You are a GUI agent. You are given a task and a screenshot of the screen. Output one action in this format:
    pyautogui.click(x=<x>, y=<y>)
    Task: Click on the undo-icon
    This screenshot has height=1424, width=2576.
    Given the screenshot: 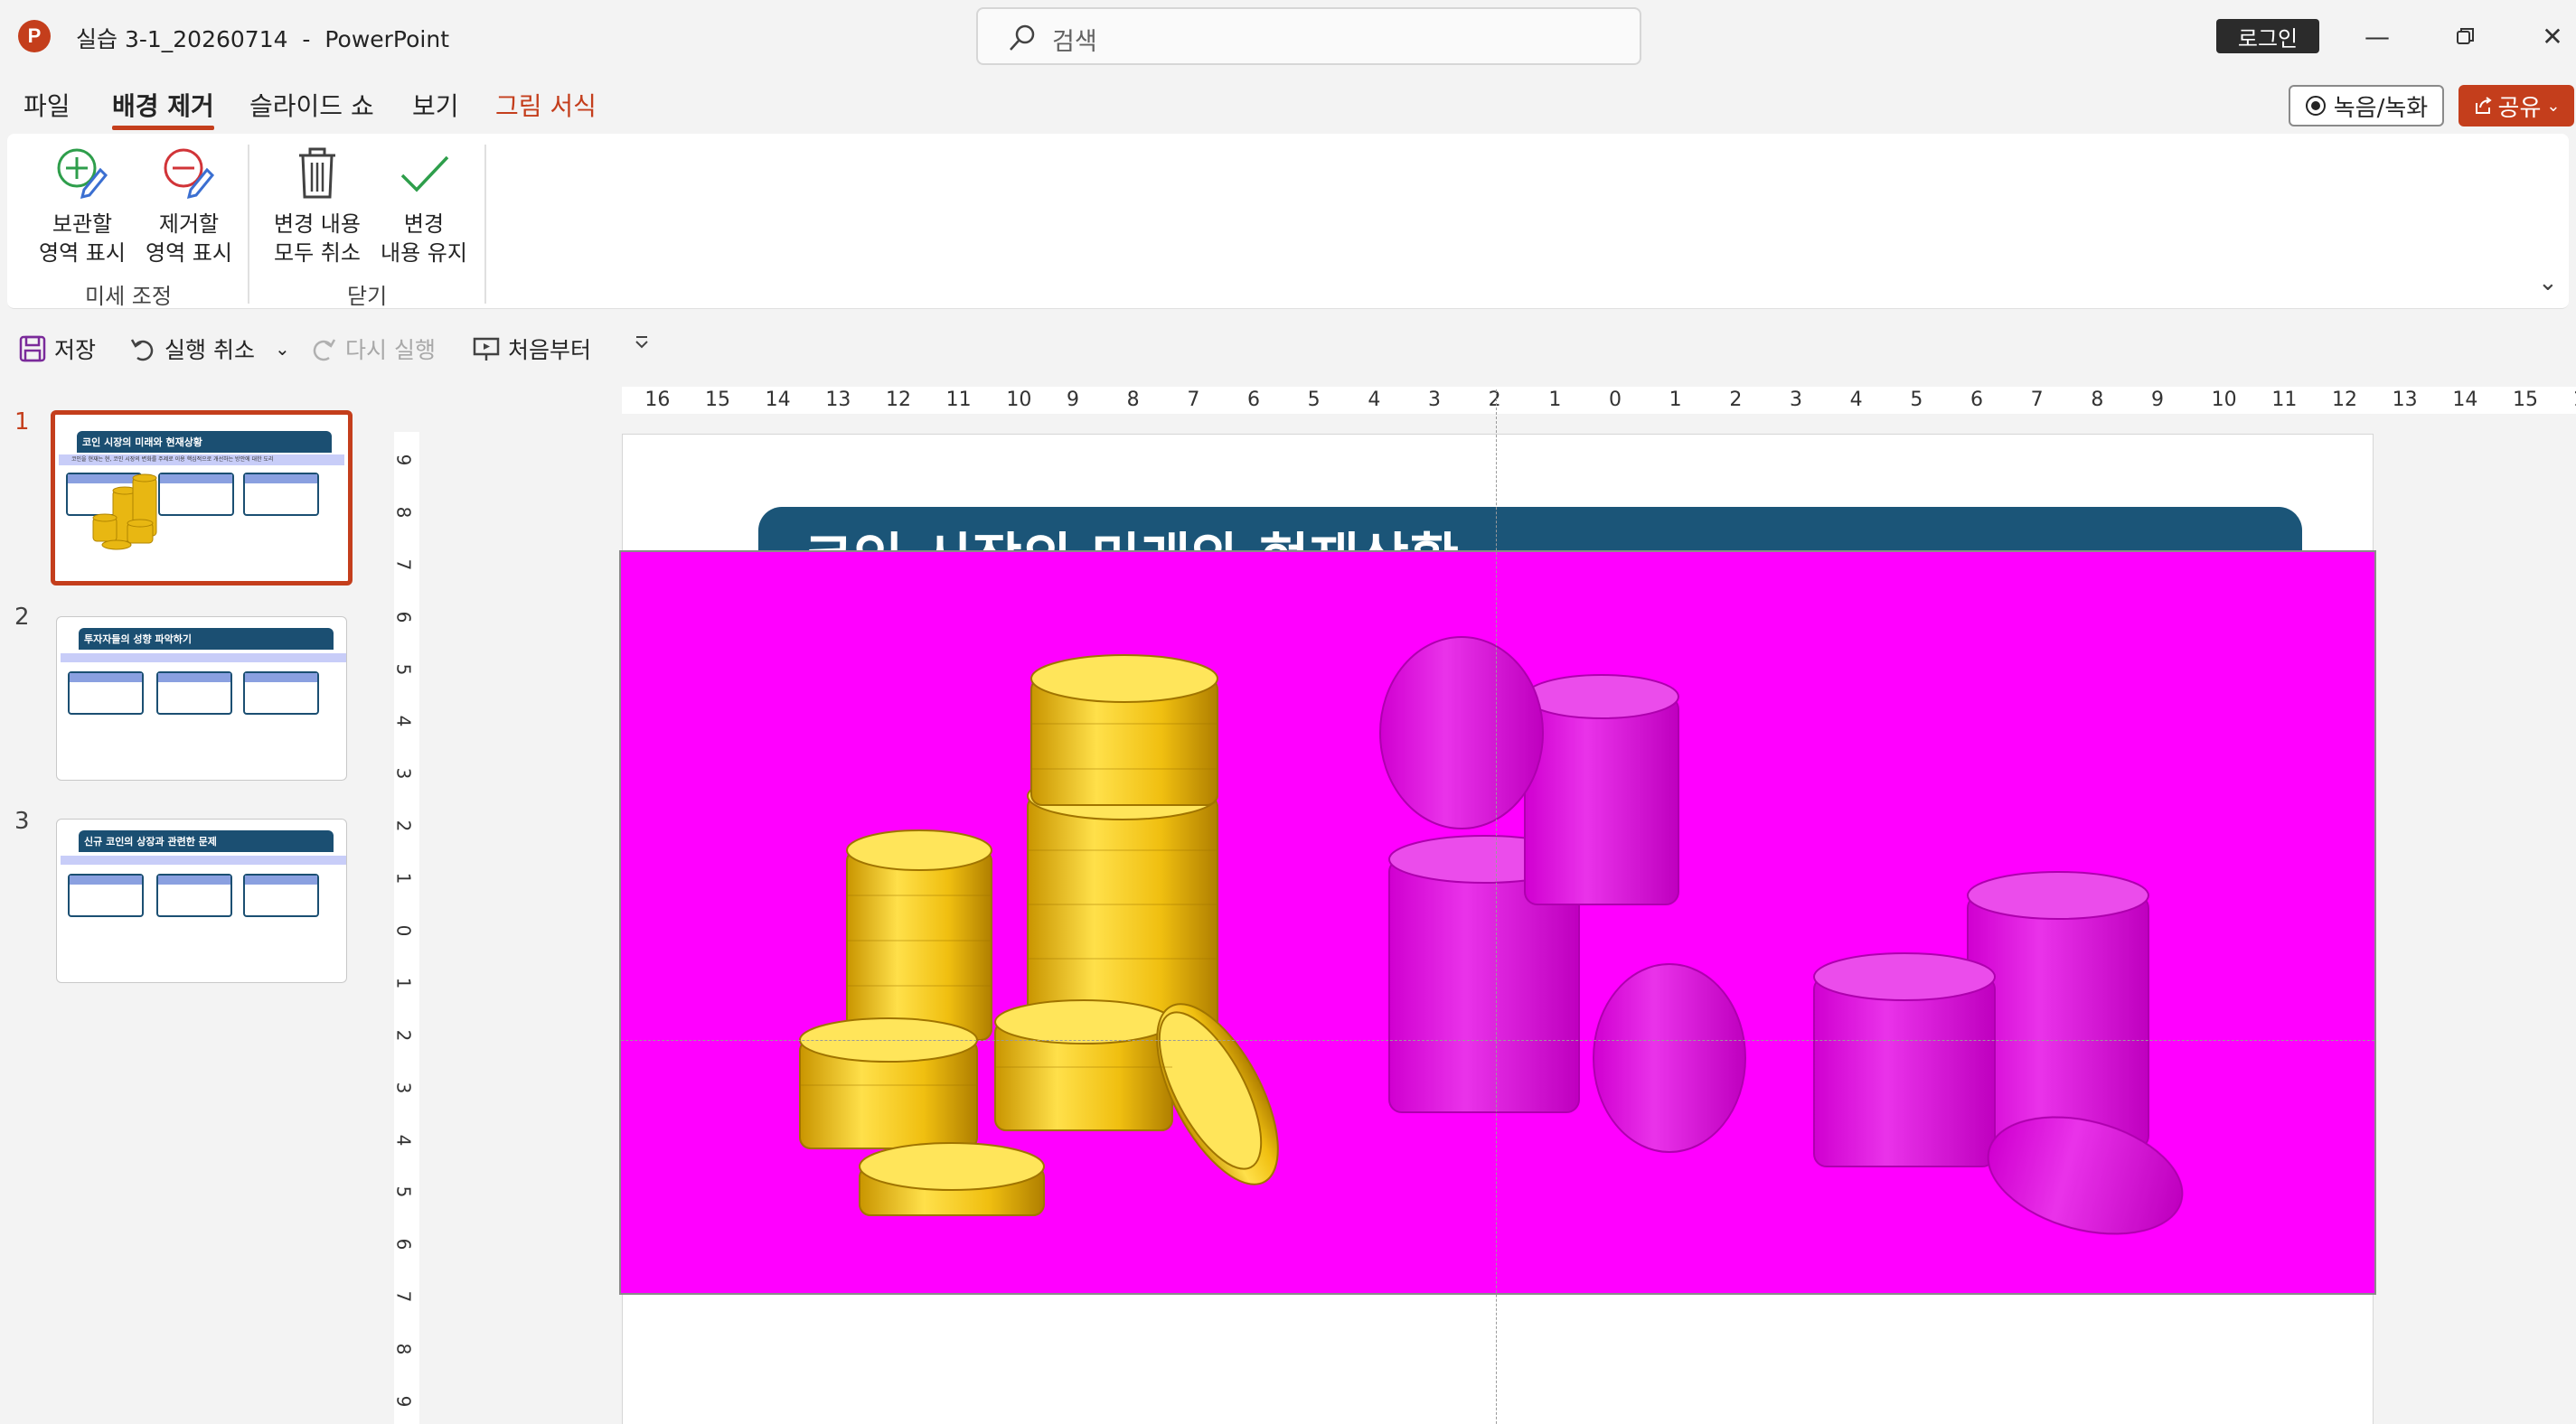 What is the action you would take?
    pyautogui.click(x=142, y=350)
    